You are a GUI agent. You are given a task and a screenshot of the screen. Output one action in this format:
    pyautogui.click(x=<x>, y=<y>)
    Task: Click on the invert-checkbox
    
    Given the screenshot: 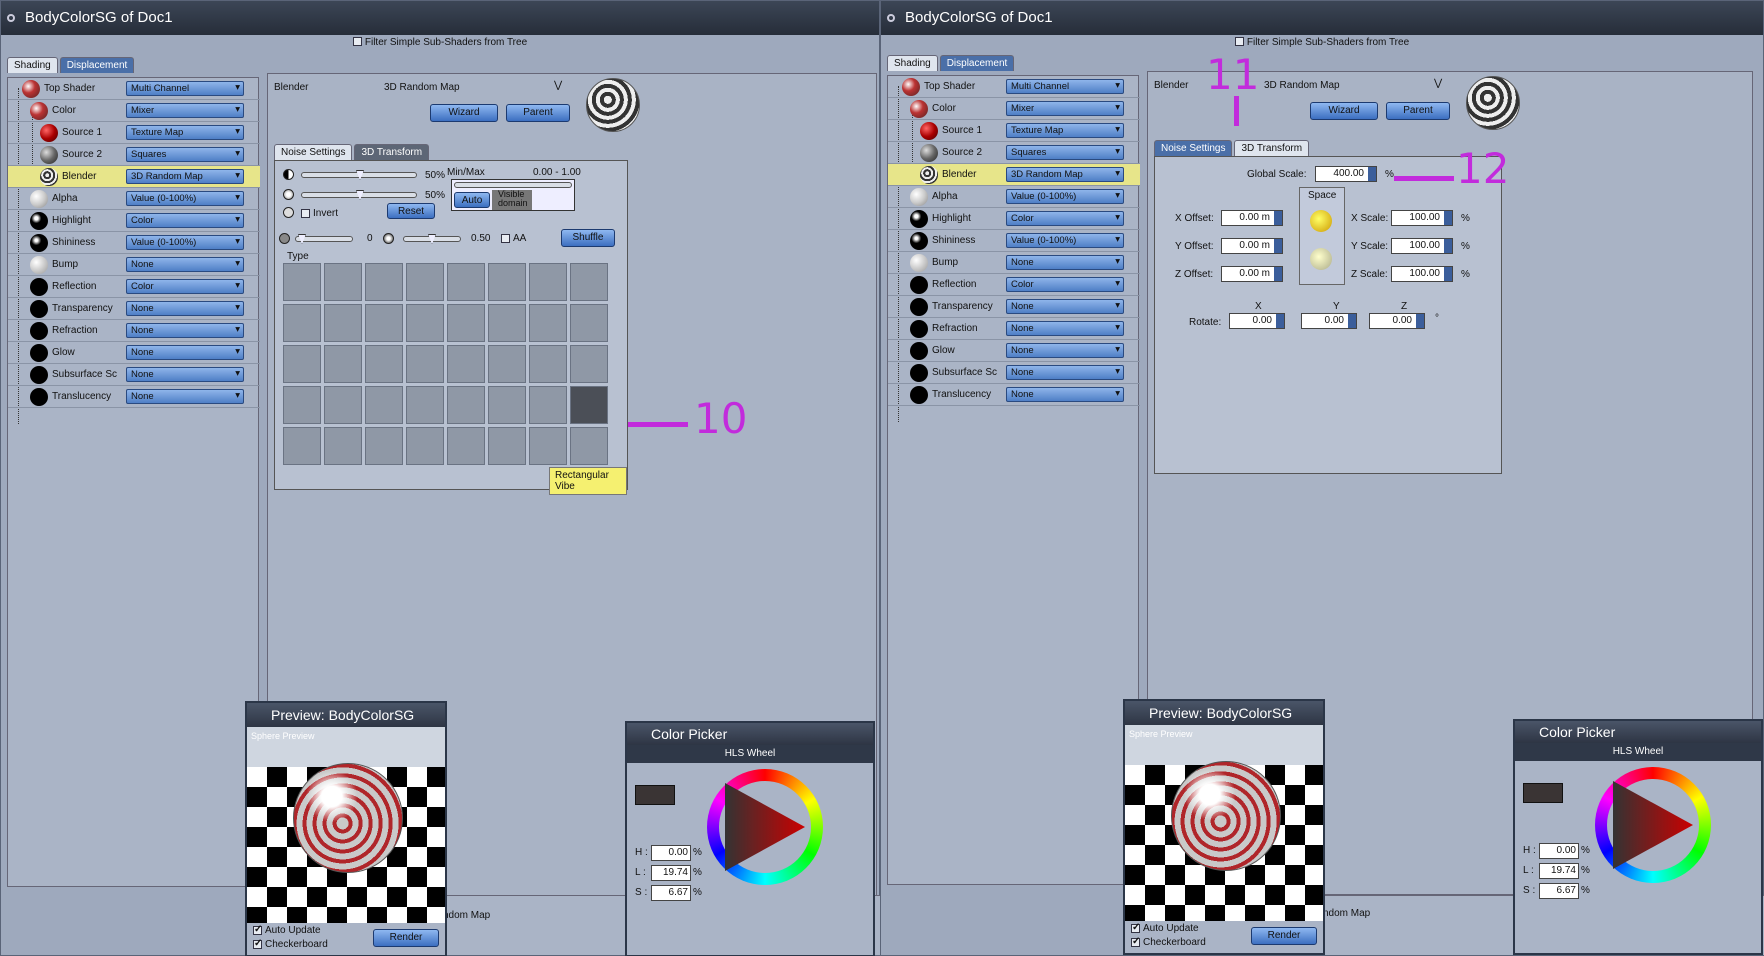 What is the action you would take?
    pyautogui.click(x=305, y=213)
    